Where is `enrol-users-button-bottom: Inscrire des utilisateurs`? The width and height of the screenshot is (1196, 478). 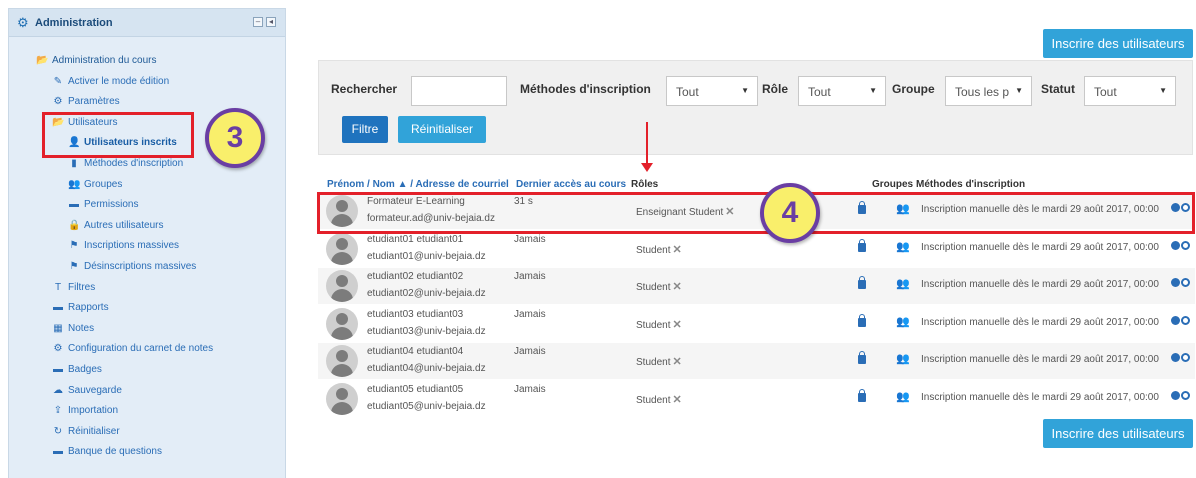
enrol-users-button-bottom: Inscrire des utilisateurs is located at coordinates (1118, 433).